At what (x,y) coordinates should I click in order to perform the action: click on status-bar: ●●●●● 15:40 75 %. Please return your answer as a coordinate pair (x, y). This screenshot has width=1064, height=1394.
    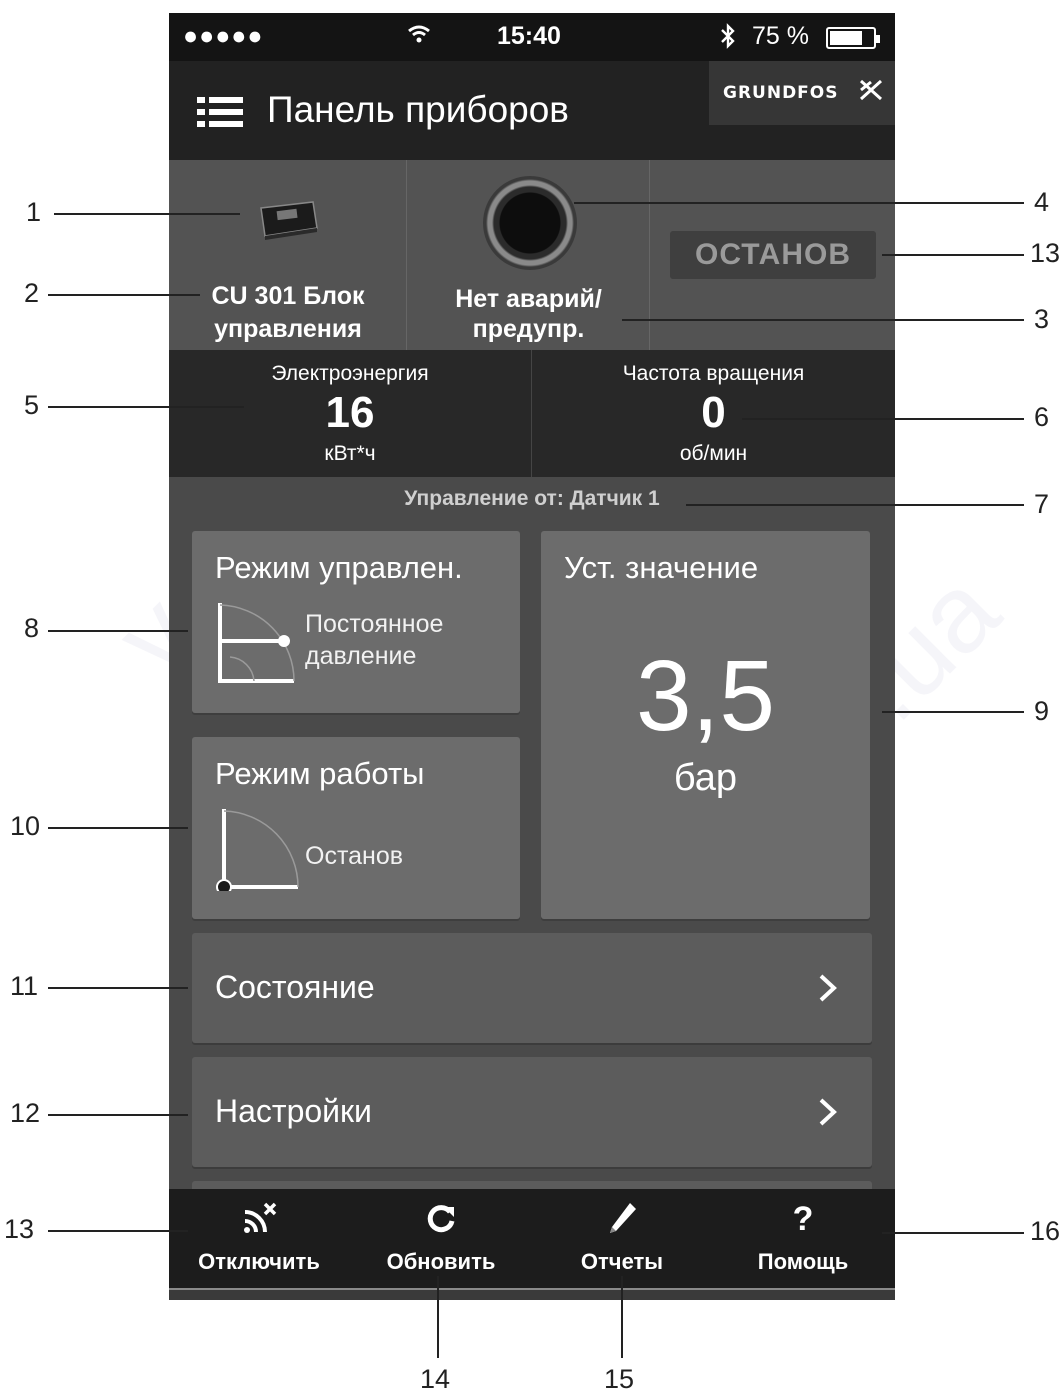
    Looking at the image, I should click on (532, 37).